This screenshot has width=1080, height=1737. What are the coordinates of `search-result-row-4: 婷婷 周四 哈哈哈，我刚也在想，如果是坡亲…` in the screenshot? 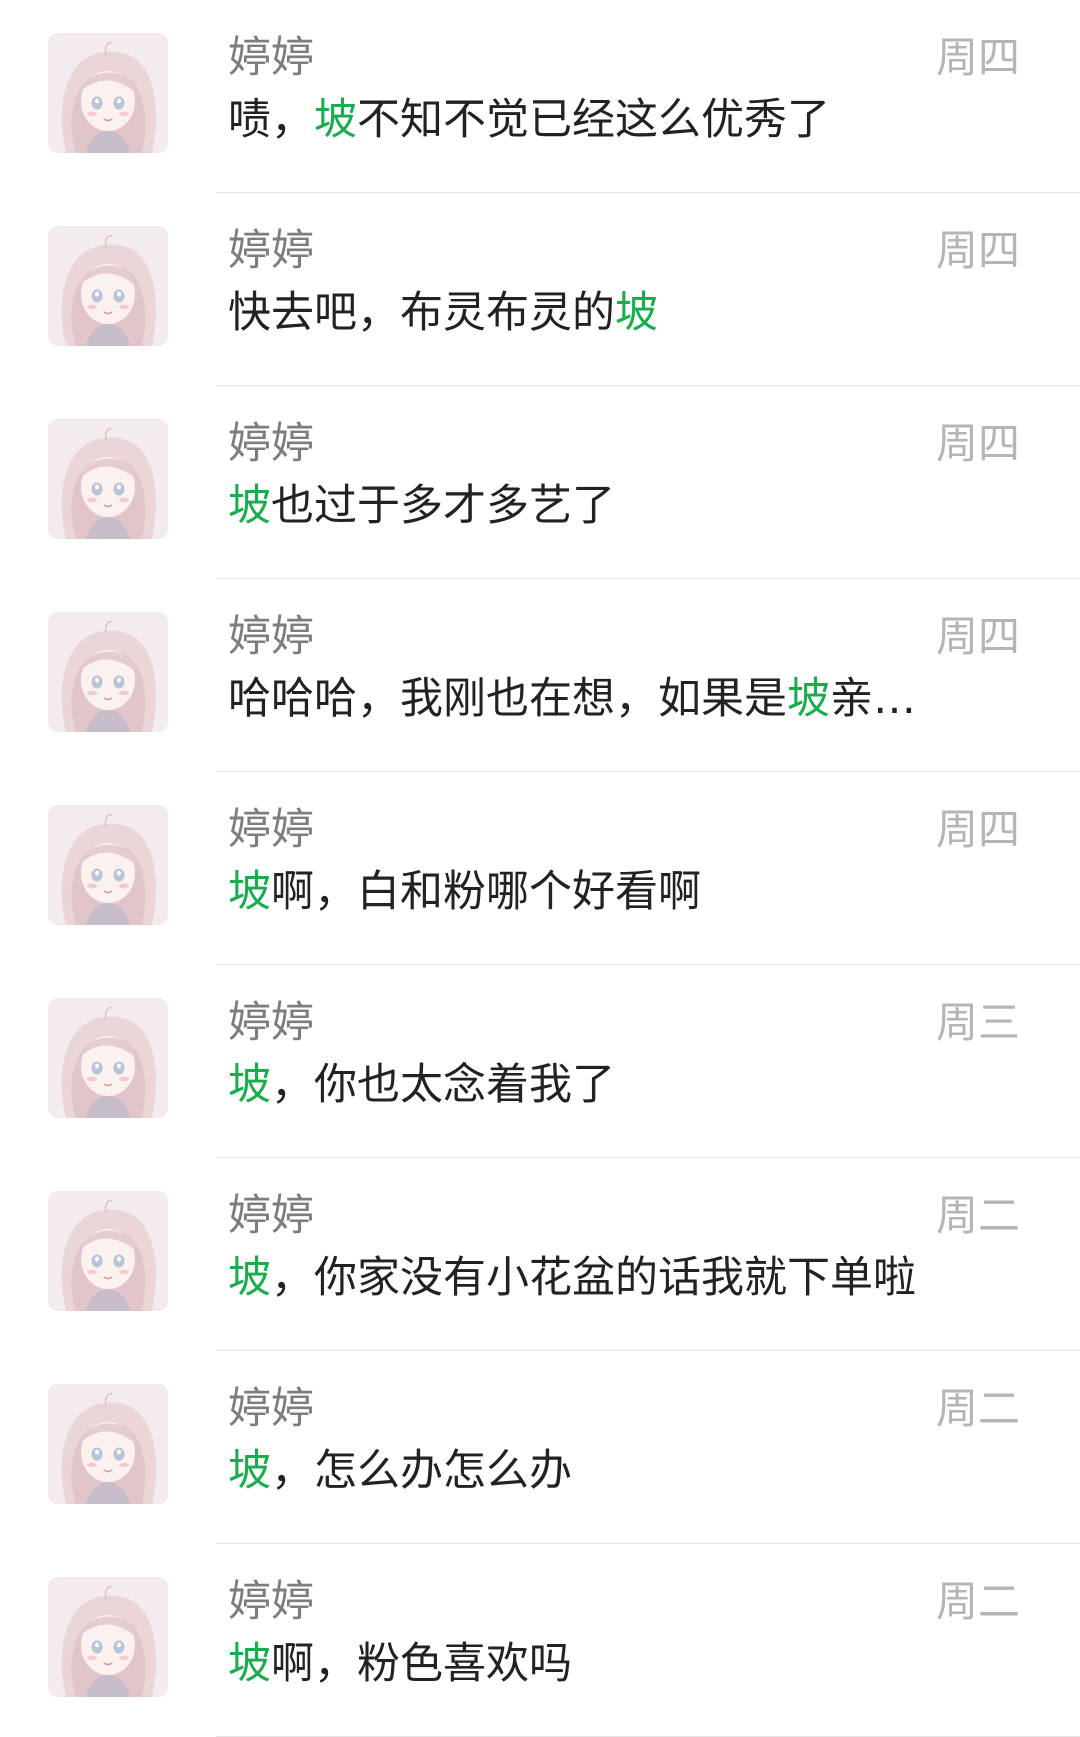 It's located at (540, 675).